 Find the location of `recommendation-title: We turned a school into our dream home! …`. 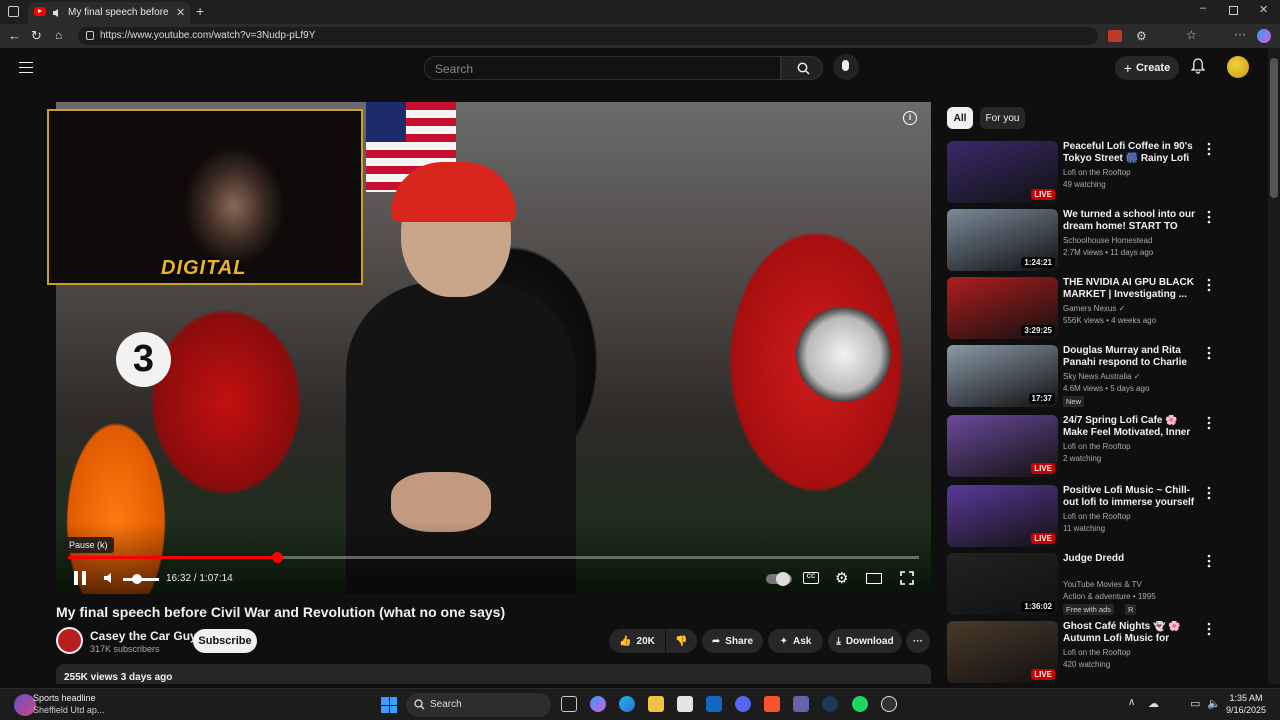

recommendation-title: We turned a school into our dream home! … is located at coordinates (1132, 221).